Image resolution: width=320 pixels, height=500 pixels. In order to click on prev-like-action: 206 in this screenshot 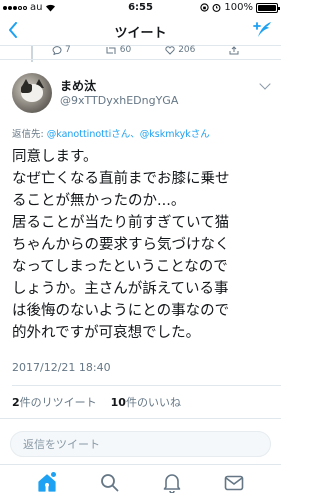, I will do `click(180, 50)`.